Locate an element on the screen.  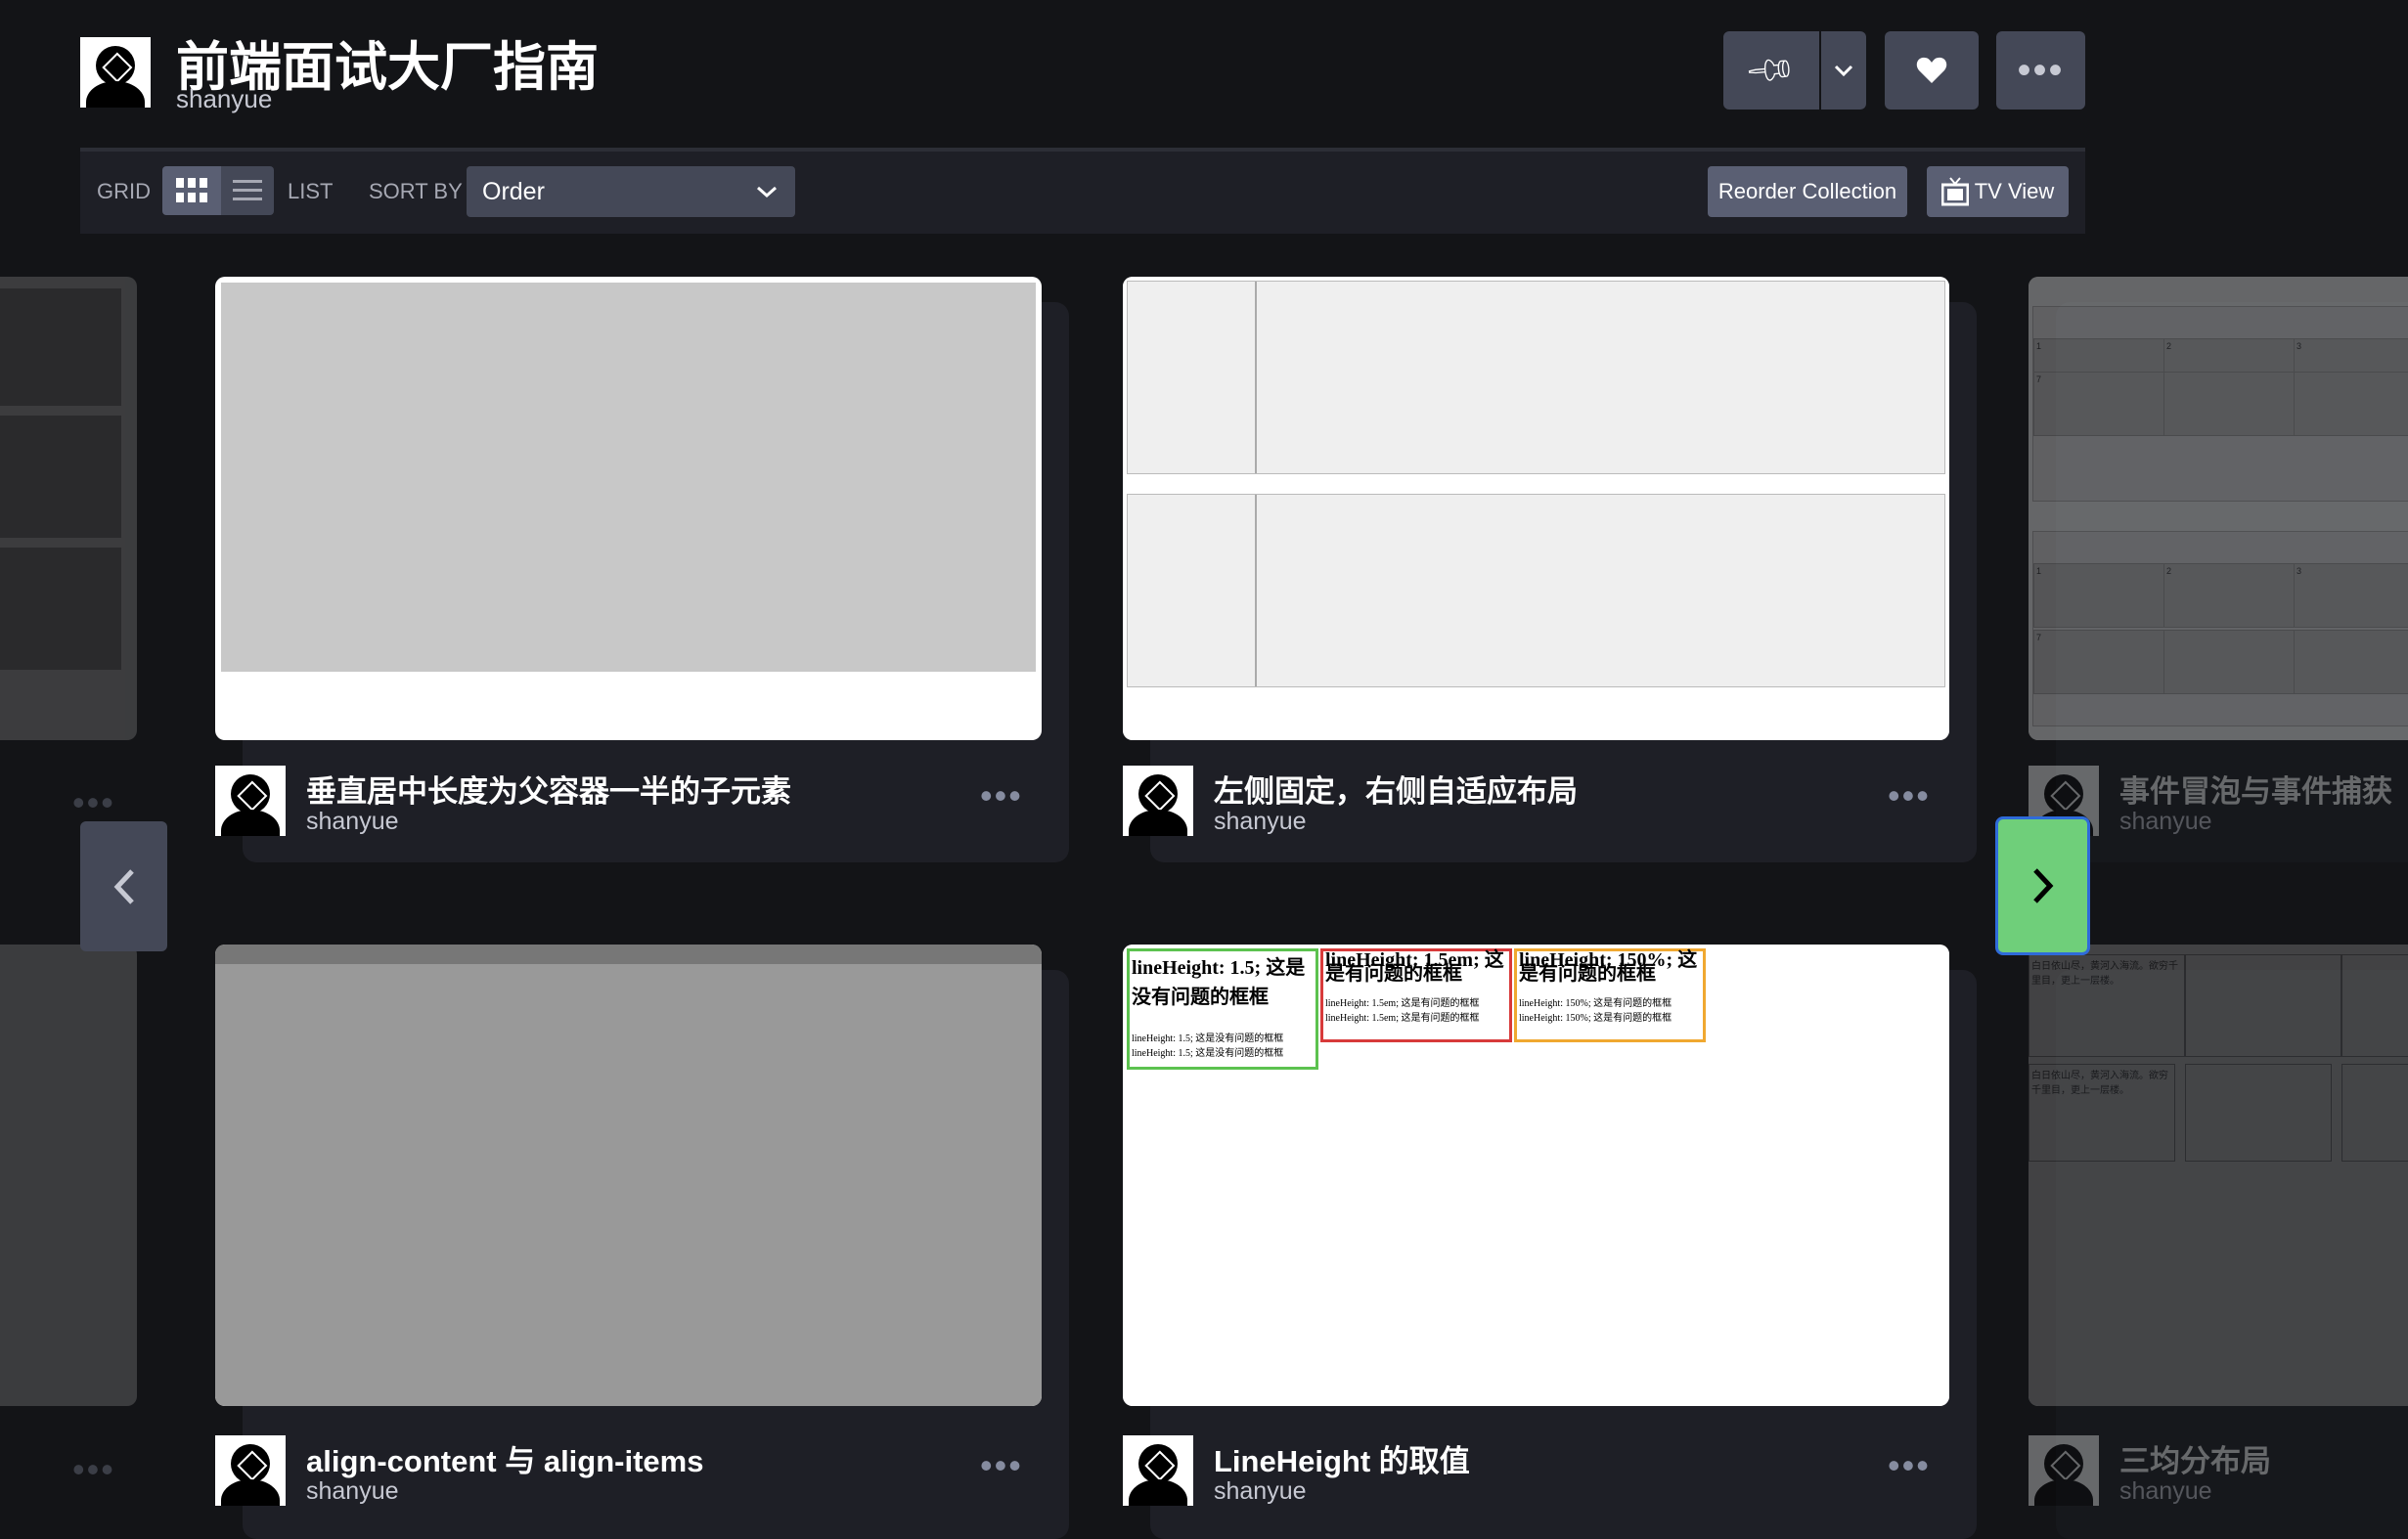
chevron-left-icon is located at coordinates (123, 886).